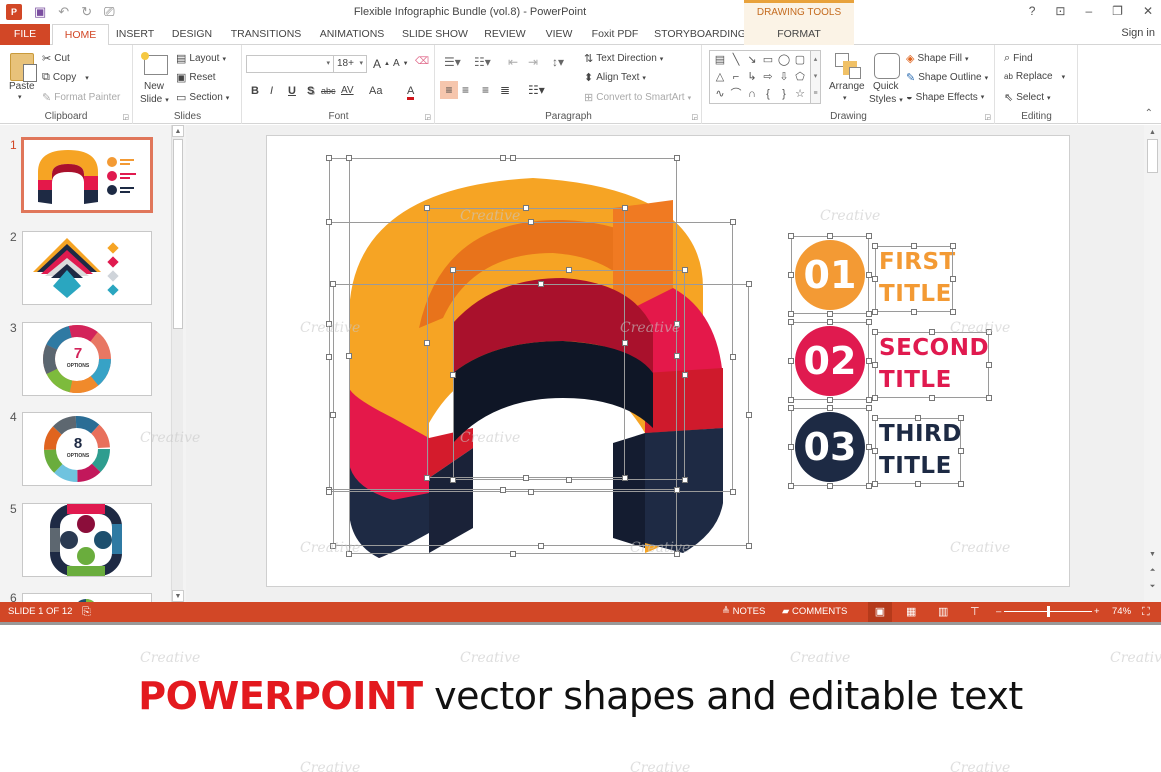  Describe the element at coordinates (87, 359) in the screenshot. I see `slide-thumbnail-3: 7 OPTIONS` at that location.